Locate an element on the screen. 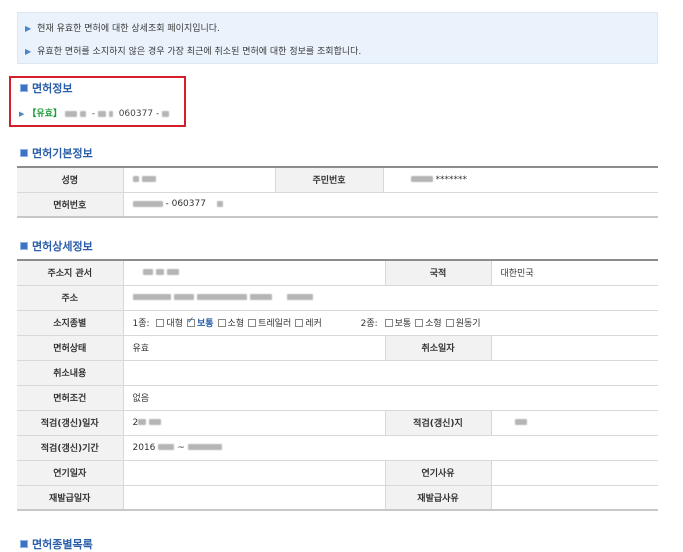 This screenshot has height=552, width=683. status-value: 유효 is located at coordinates (254, 347).